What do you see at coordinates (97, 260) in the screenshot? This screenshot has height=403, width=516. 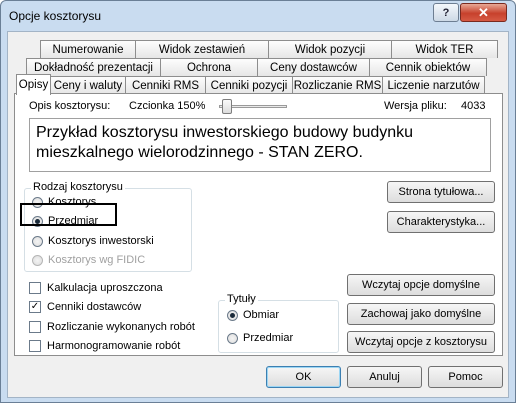 I see `radio-label: Kosztorys wg FIDIC` at bounding box center [97, 260].